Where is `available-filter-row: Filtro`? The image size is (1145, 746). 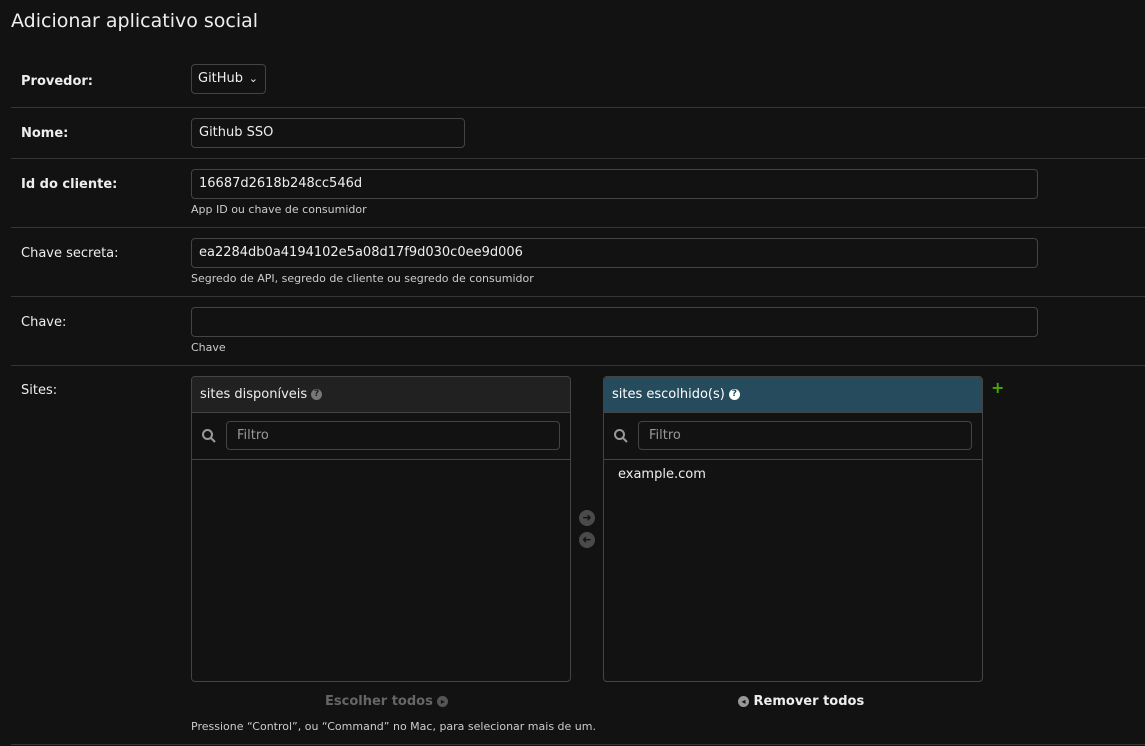
available-filter-row: Filtro is located at coordinates (381, 436).